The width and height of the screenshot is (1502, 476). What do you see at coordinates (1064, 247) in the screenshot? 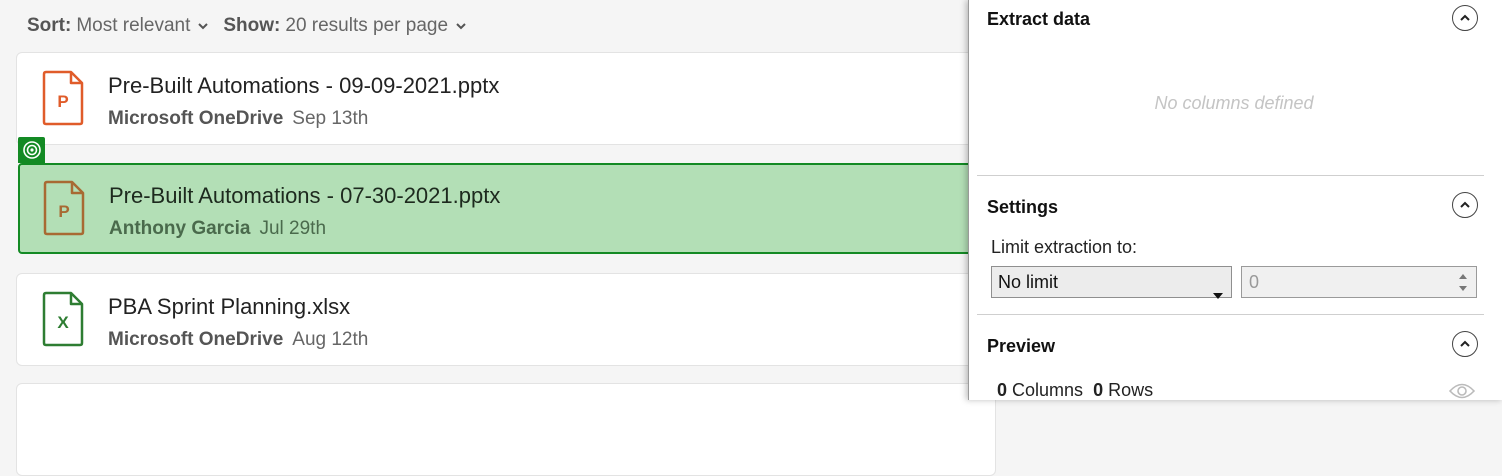
I see `limit-extraction-label: Limit extraction to:` at bounding box center [1064, 247].